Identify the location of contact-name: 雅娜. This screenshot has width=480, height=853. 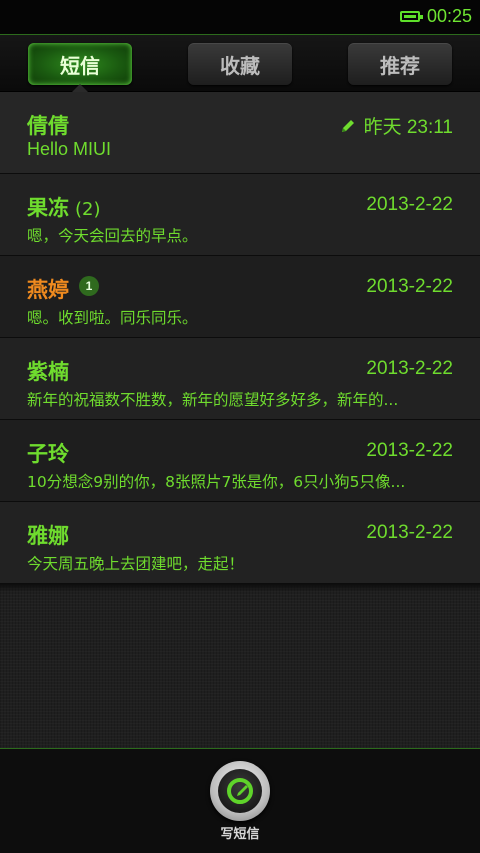
(48, 536).